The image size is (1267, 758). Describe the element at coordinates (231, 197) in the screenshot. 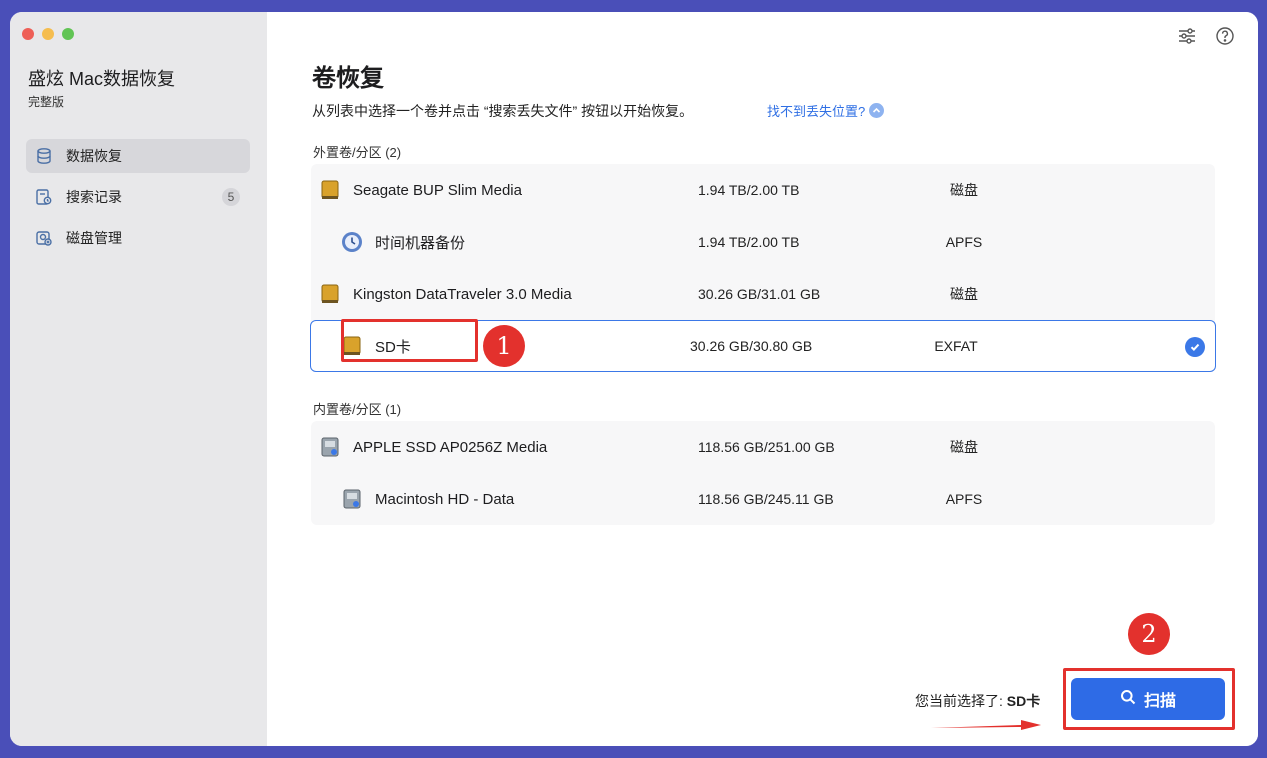

I see `search-history-count-badge: 5` at that location.